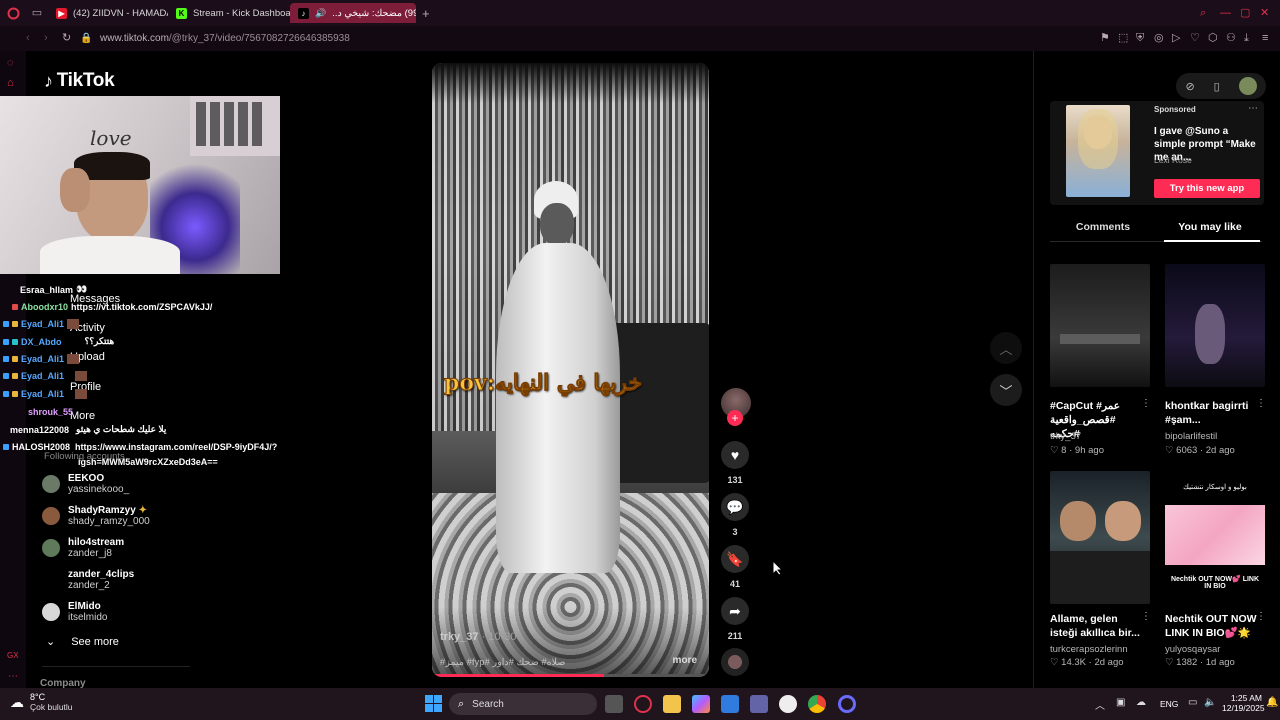 The image size is (1280, 720). Describe the element at coordinates (1230, 13) in the screenshot. I see `minimize-icon: —` at that location.